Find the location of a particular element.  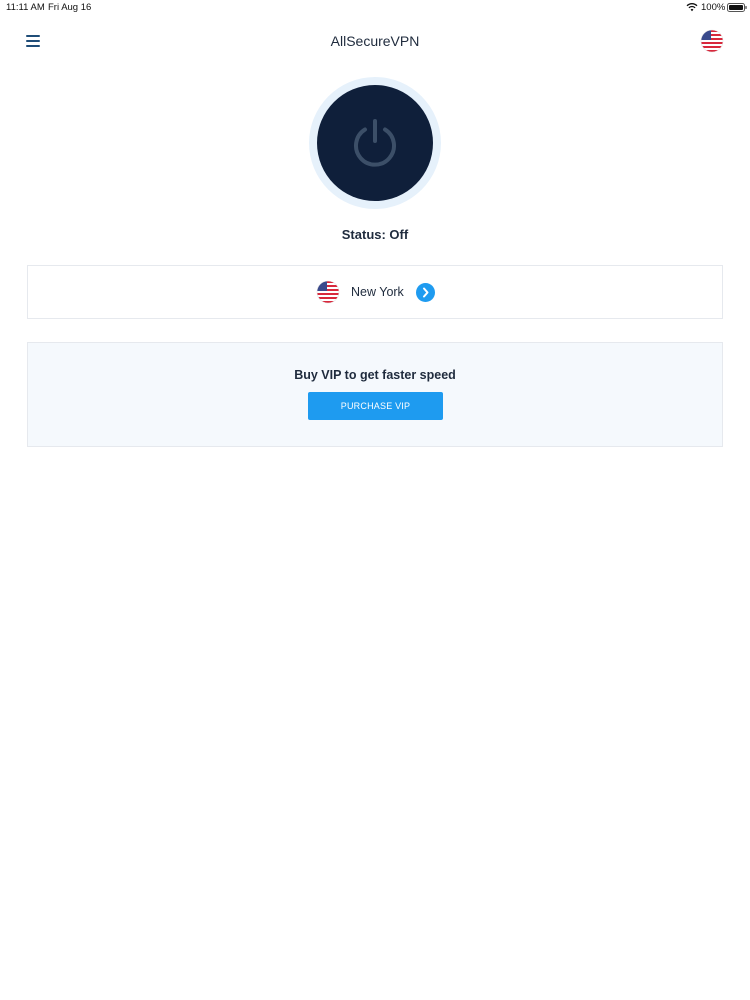

battery-percent: 100% is located at coordinates (713, 7).